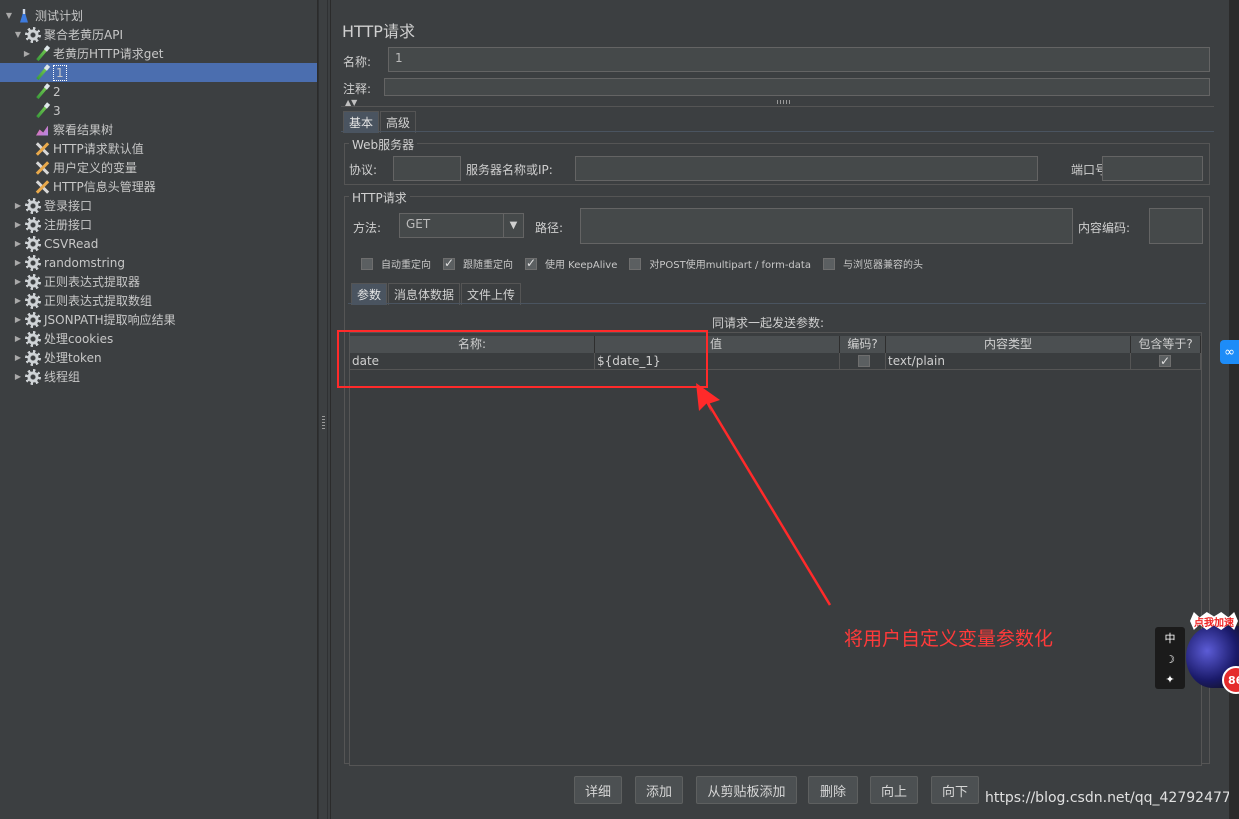 This screenshot has width=1239, height=819. Describe the element at coordinates (1212, 653) in the screenshot. I see `speed-up-widget: 点我加速 86` at that location.